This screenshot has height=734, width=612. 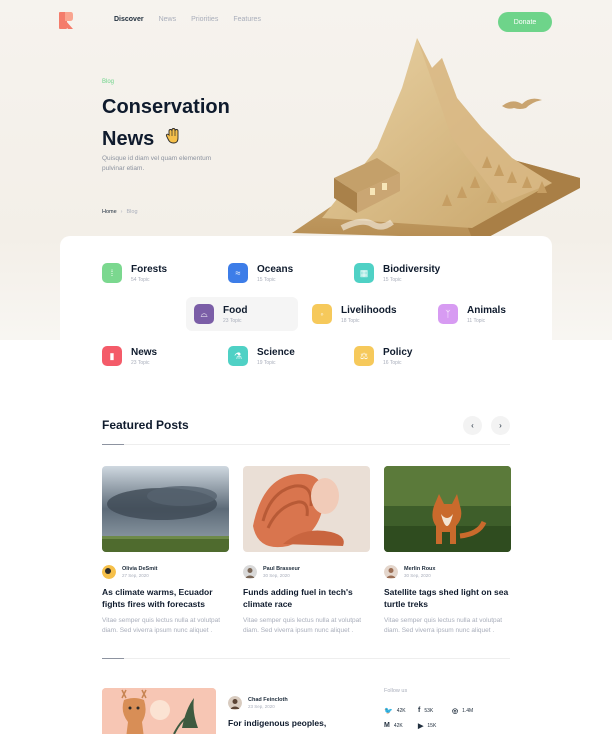 What do you see at coordinates (429, 710) in the screenshot?
I see `social-count: 53K` at bounding box center [429, 710].